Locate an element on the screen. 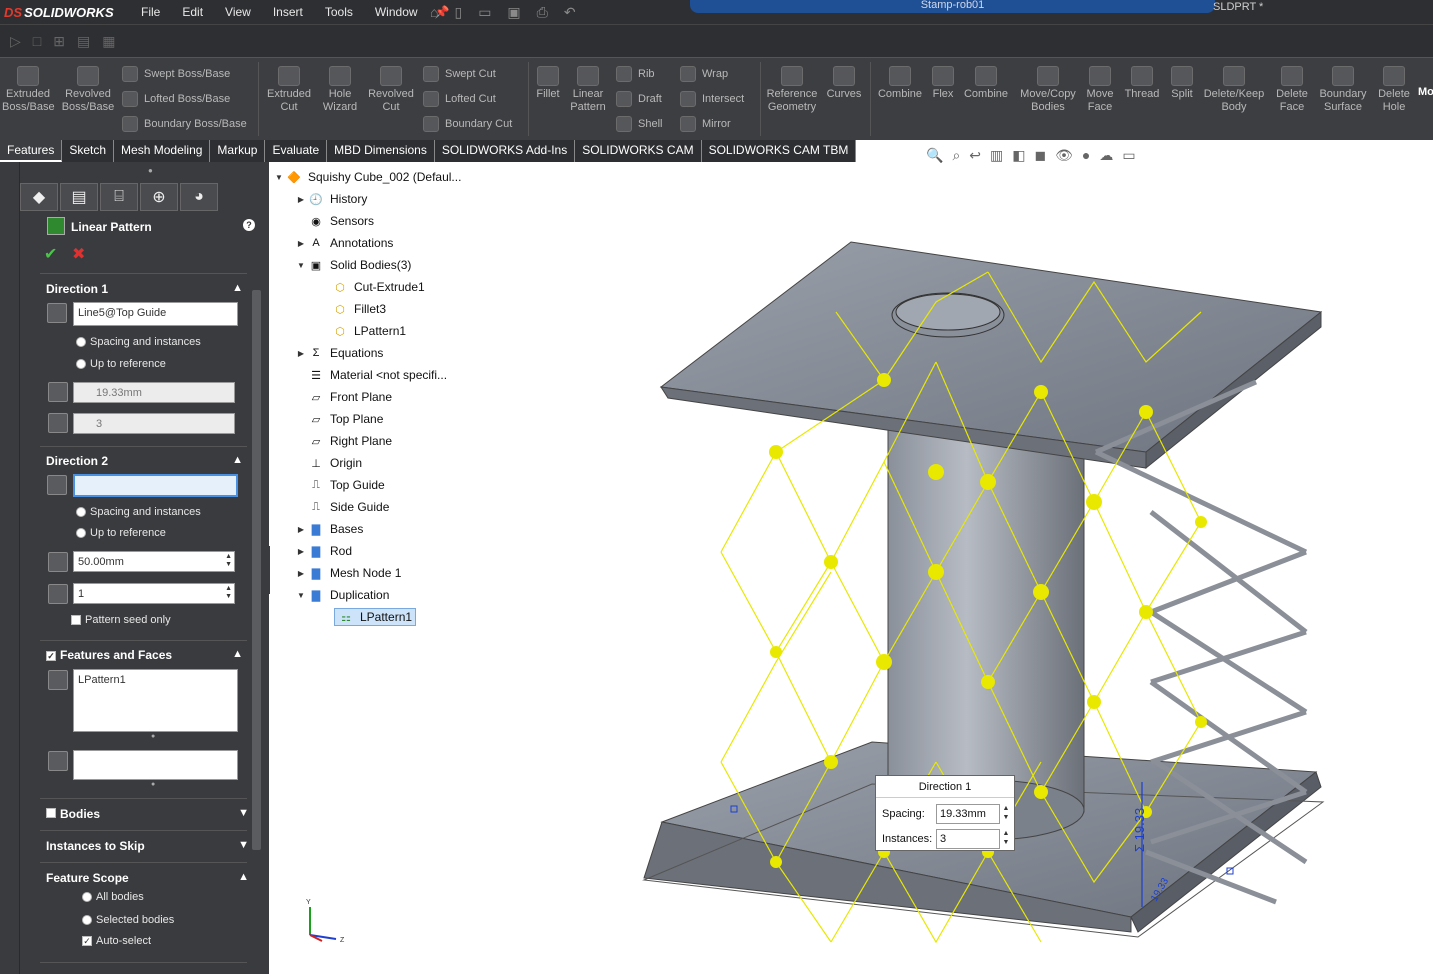 This screenshot has width=1433, height=974. tab-markup: Markup is located at coordinates (238, 151).